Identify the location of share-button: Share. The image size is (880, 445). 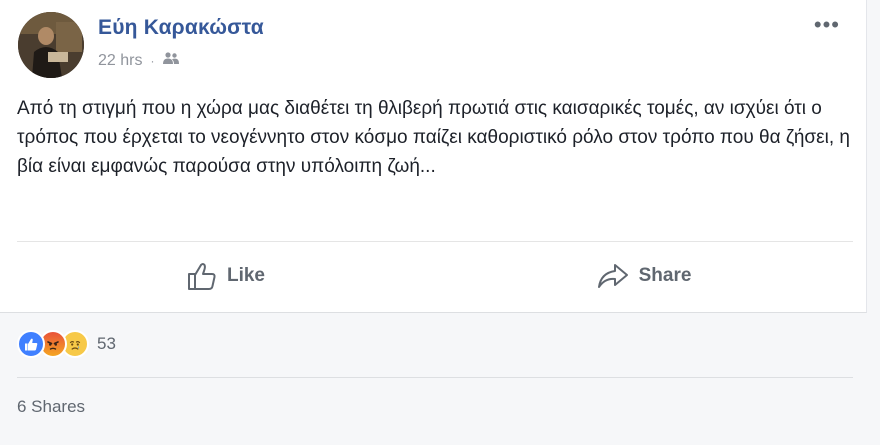
(644, 276).